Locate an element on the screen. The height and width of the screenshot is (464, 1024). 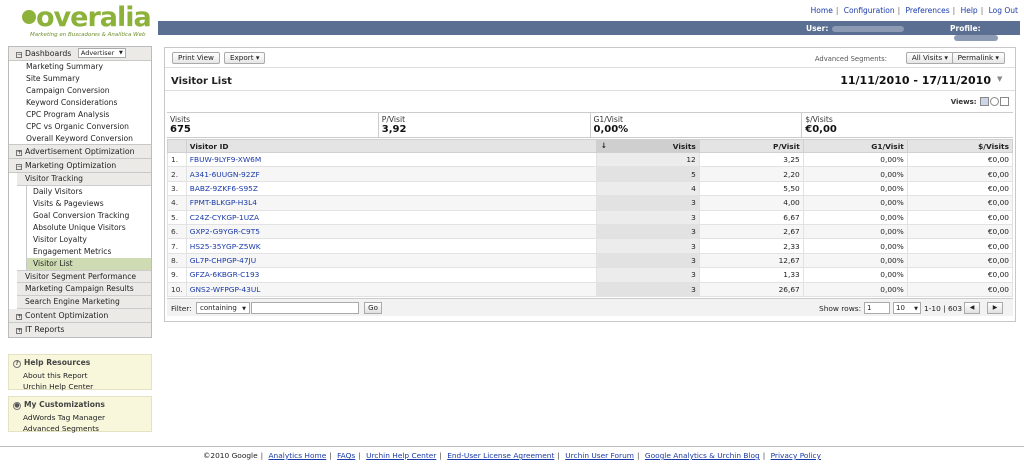
faqs-link: FAQs is located at coordinates (346, 455).